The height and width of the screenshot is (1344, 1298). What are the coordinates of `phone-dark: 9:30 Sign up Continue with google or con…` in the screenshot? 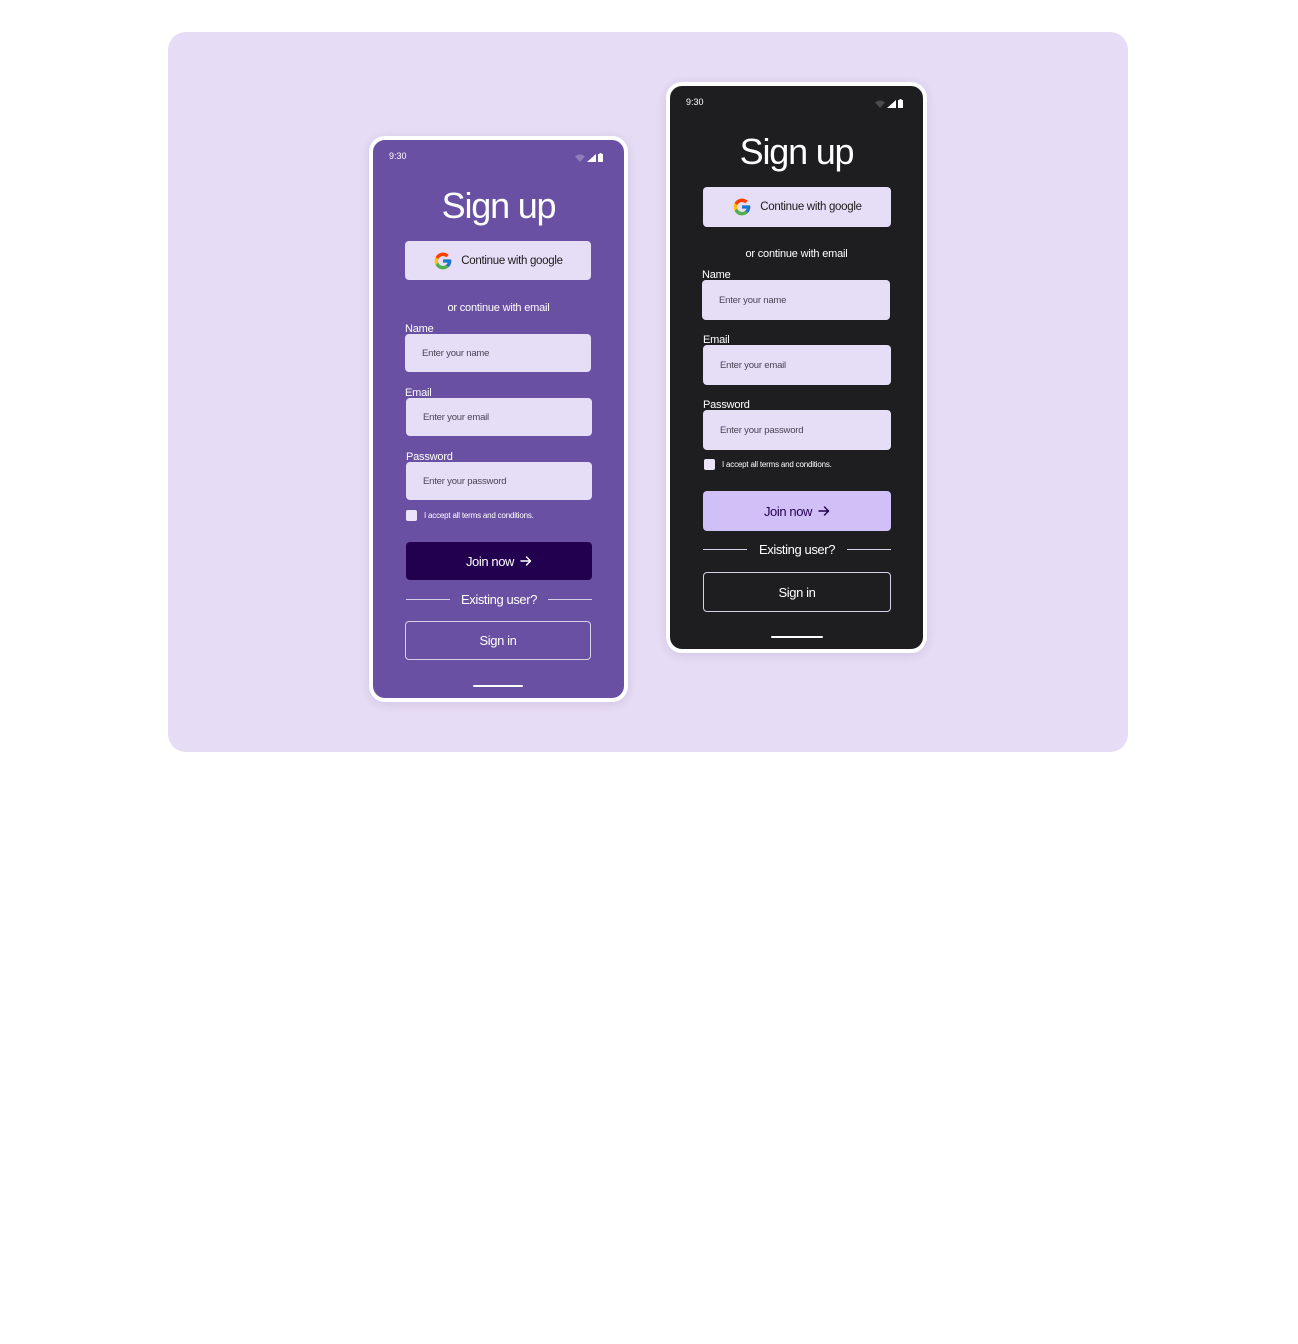 It's located at (796, 367).